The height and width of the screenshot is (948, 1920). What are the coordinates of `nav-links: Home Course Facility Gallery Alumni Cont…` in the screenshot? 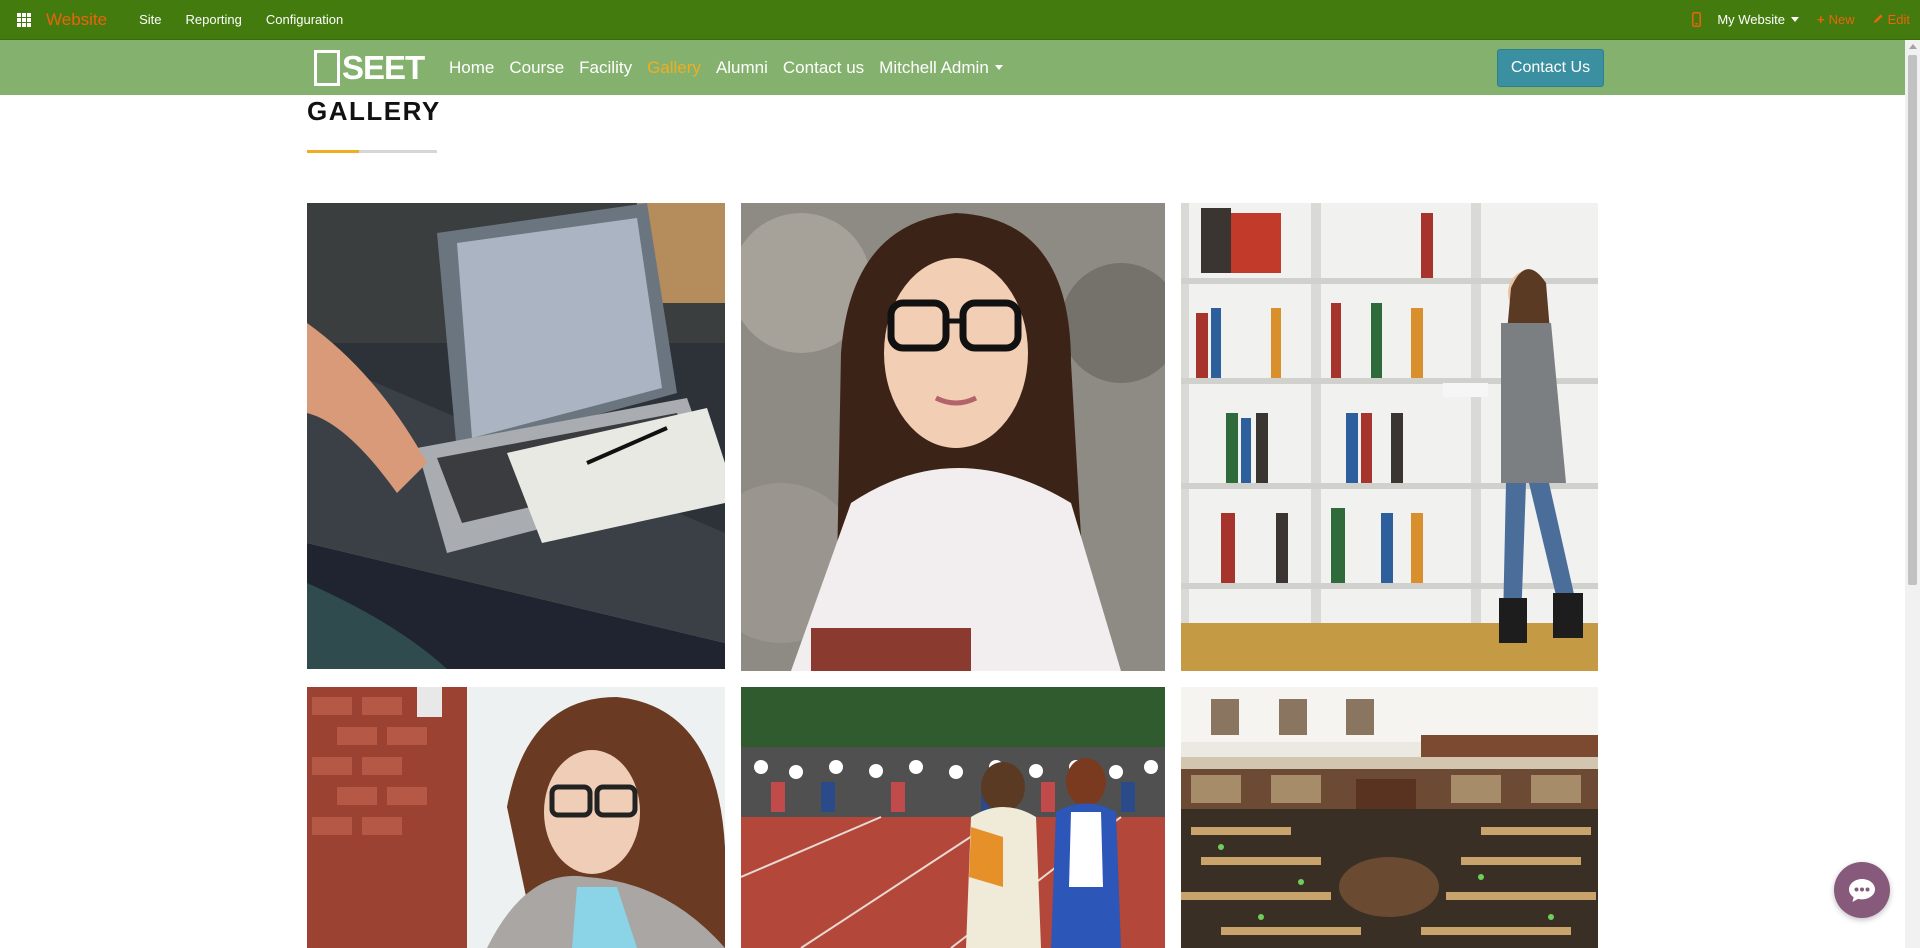 It's located at (733, 67).